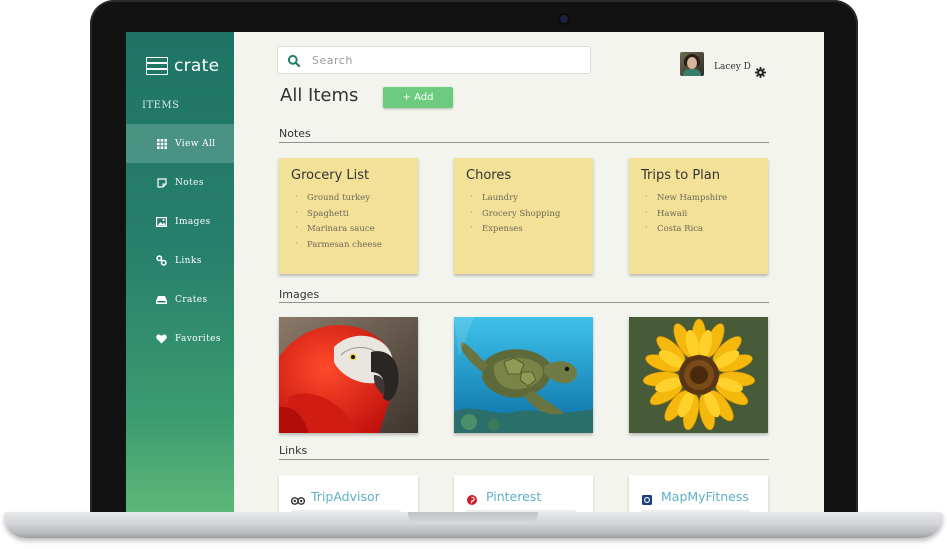 Image resolution: width=947 pixels, height=549 pixels. I want to click on image-card-sunflower, so click(698, 375).